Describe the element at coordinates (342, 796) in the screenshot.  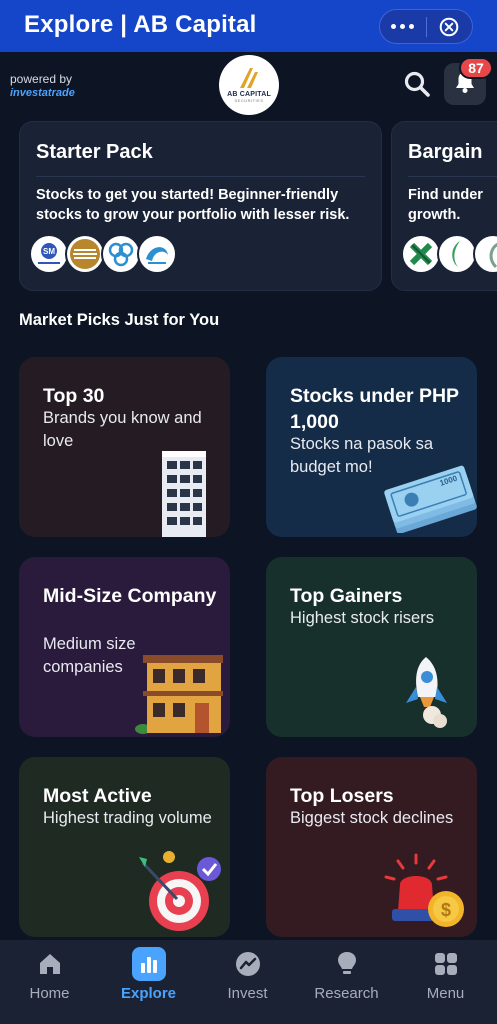
I see `card-title: Top Losers` at that location.